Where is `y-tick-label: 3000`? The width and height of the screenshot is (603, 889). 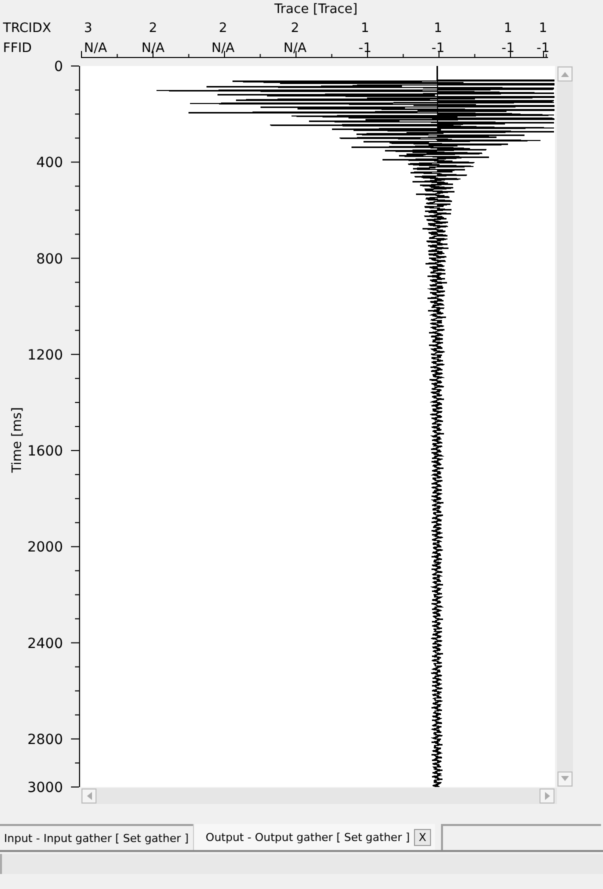
y-tick-label: 3000 is located at coordinates (45, 788).